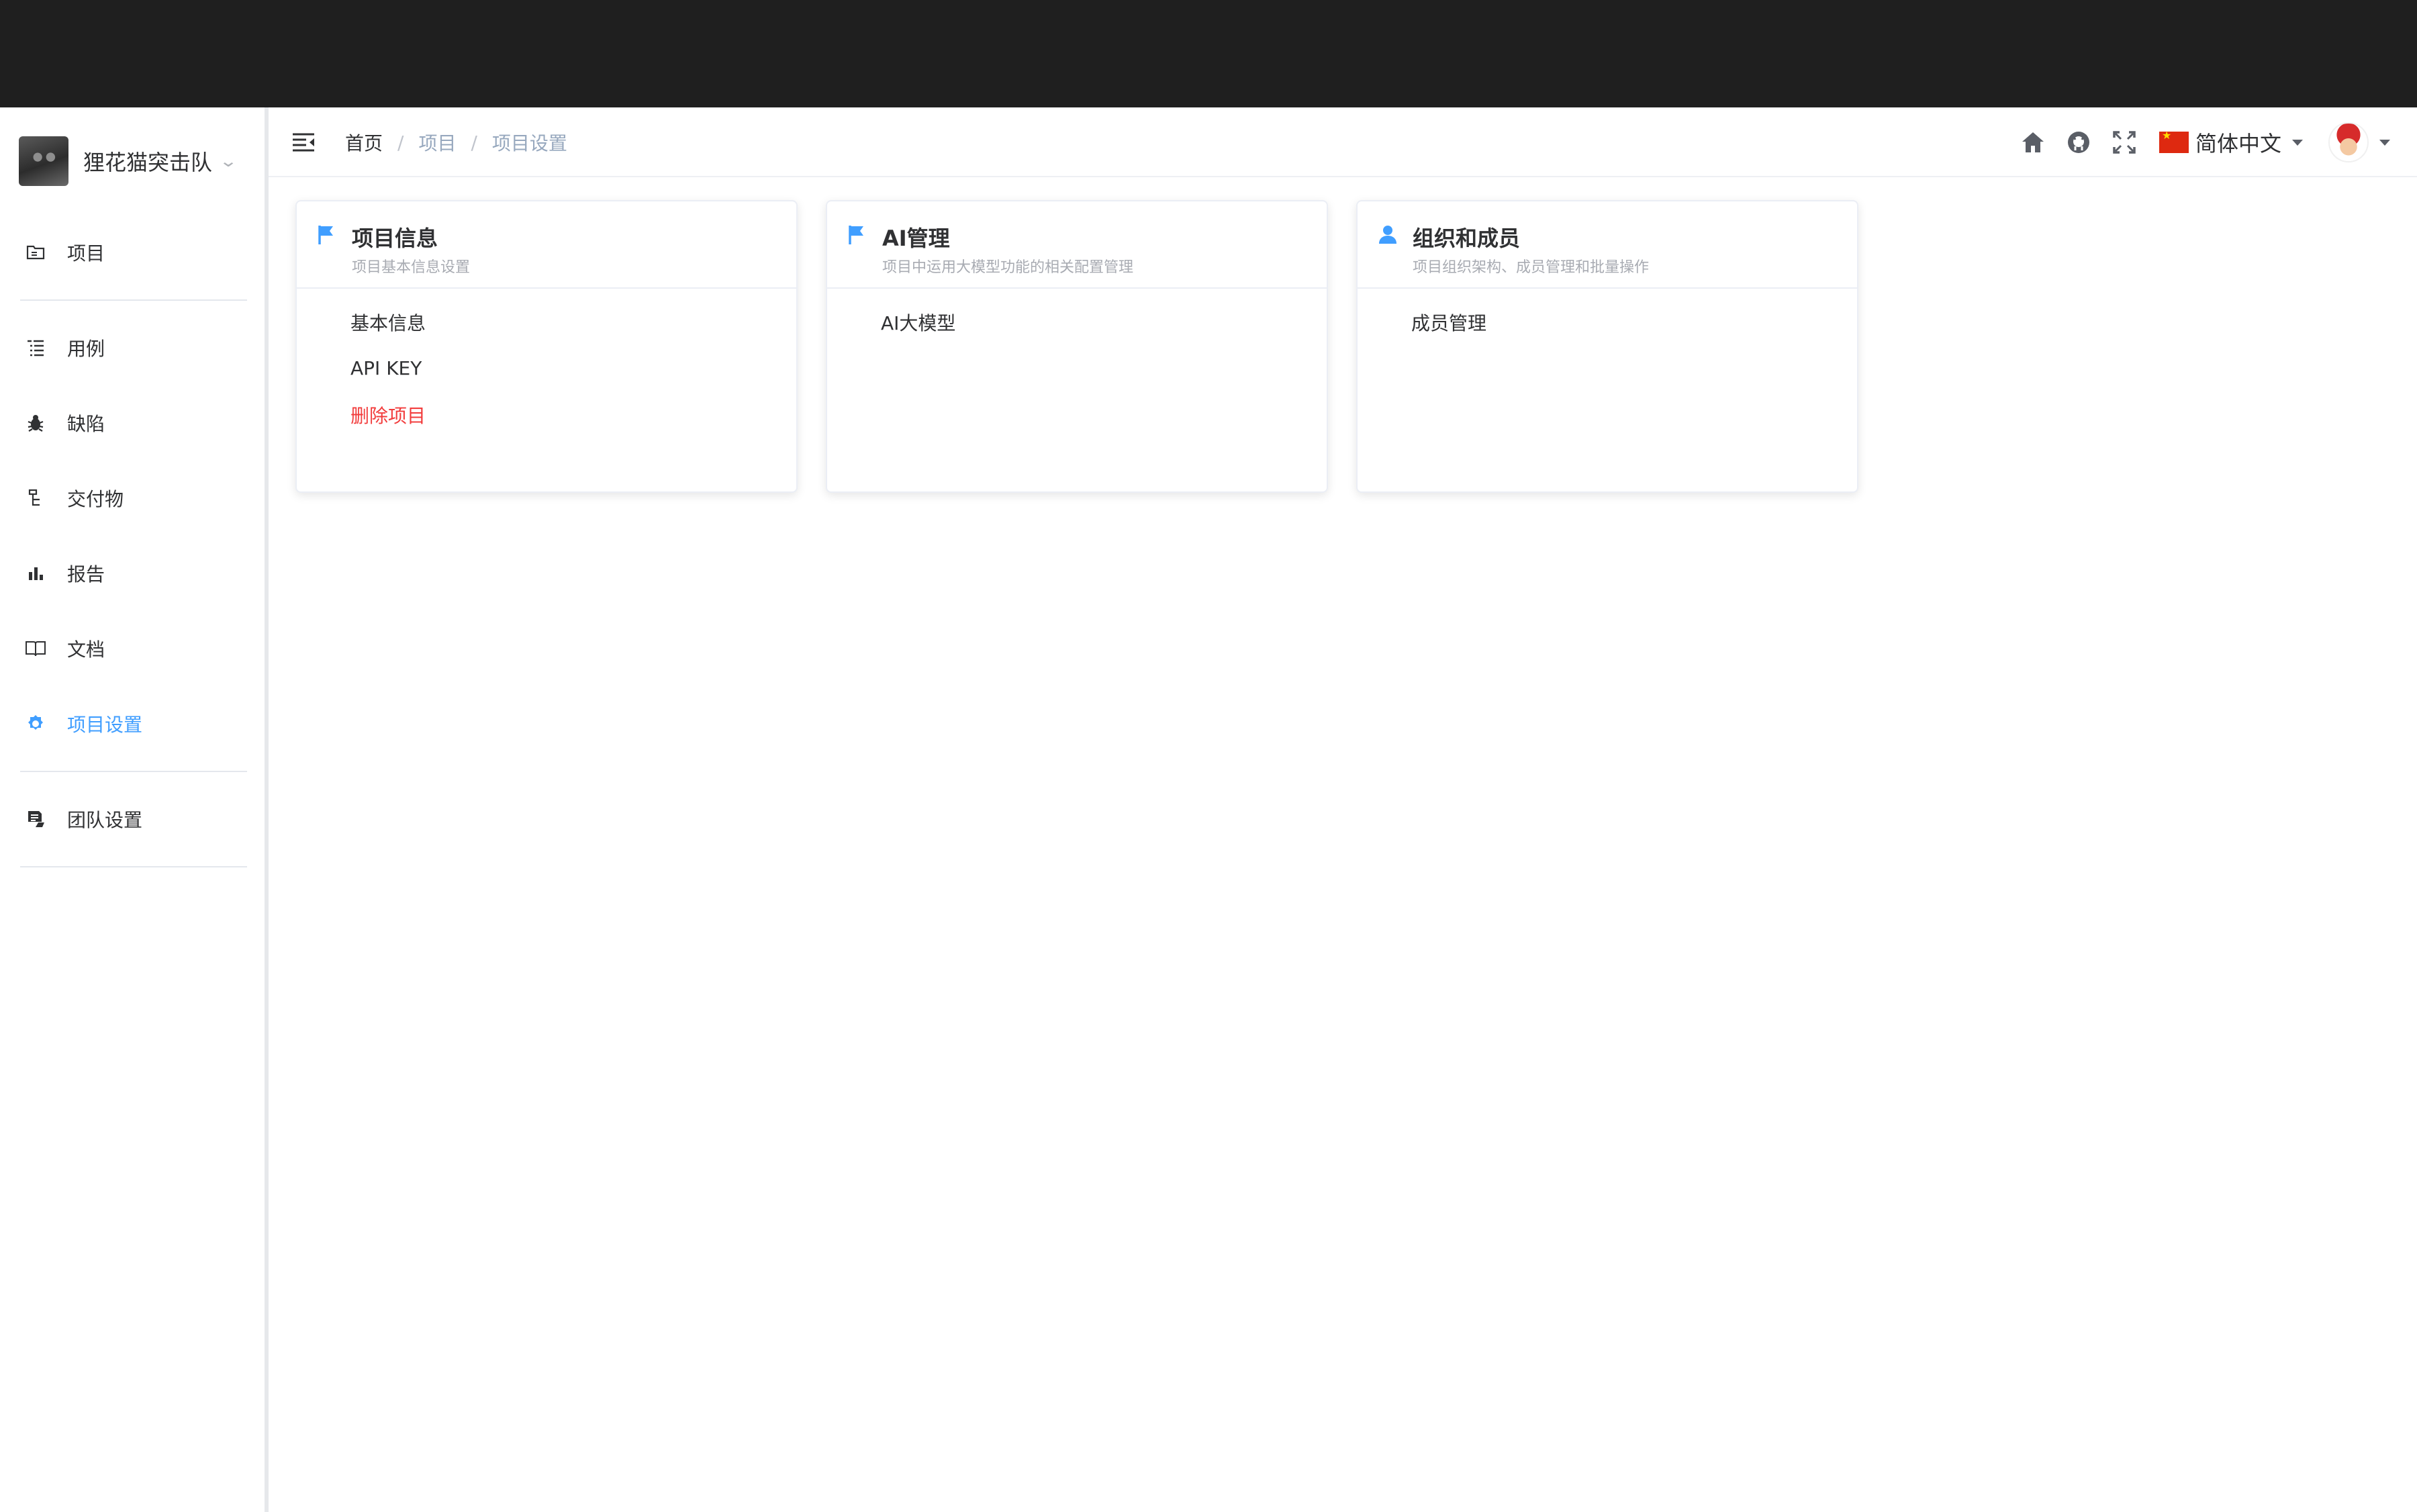 The height and width of the screenshot is (1512, 2417). Describe the element at coordinates (1208, 53) in the screenshot. I see `window-top-bar` at that location.